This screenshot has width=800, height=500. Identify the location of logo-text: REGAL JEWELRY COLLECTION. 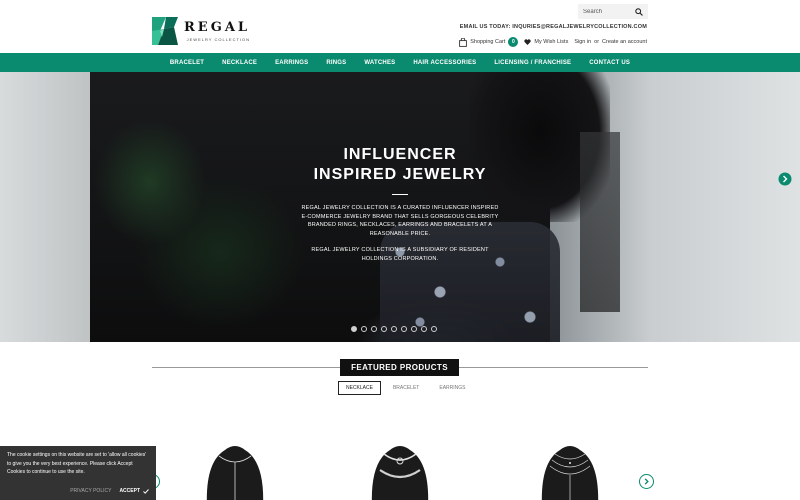
(217, 30).